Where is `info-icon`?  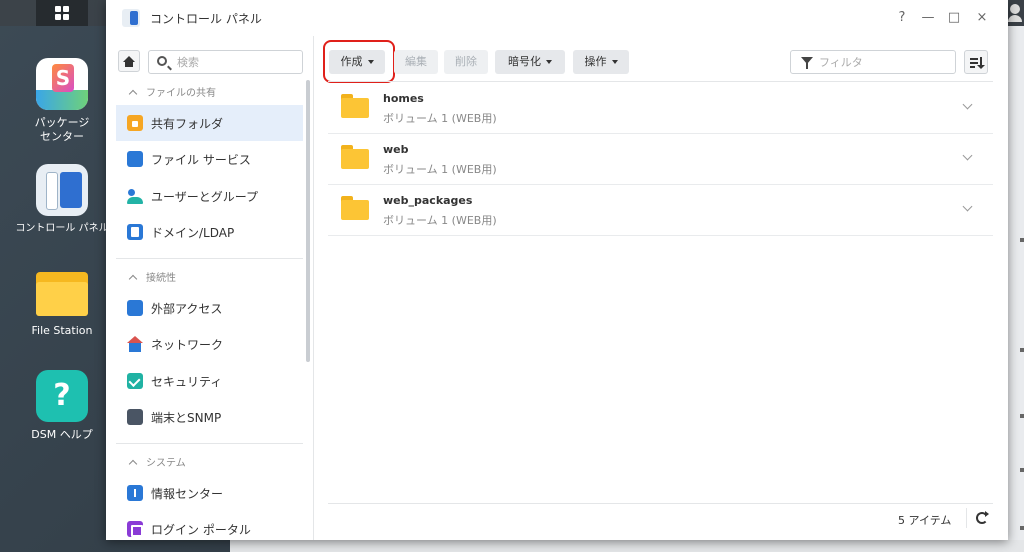 info-icon is located at coordinates (135, 493).